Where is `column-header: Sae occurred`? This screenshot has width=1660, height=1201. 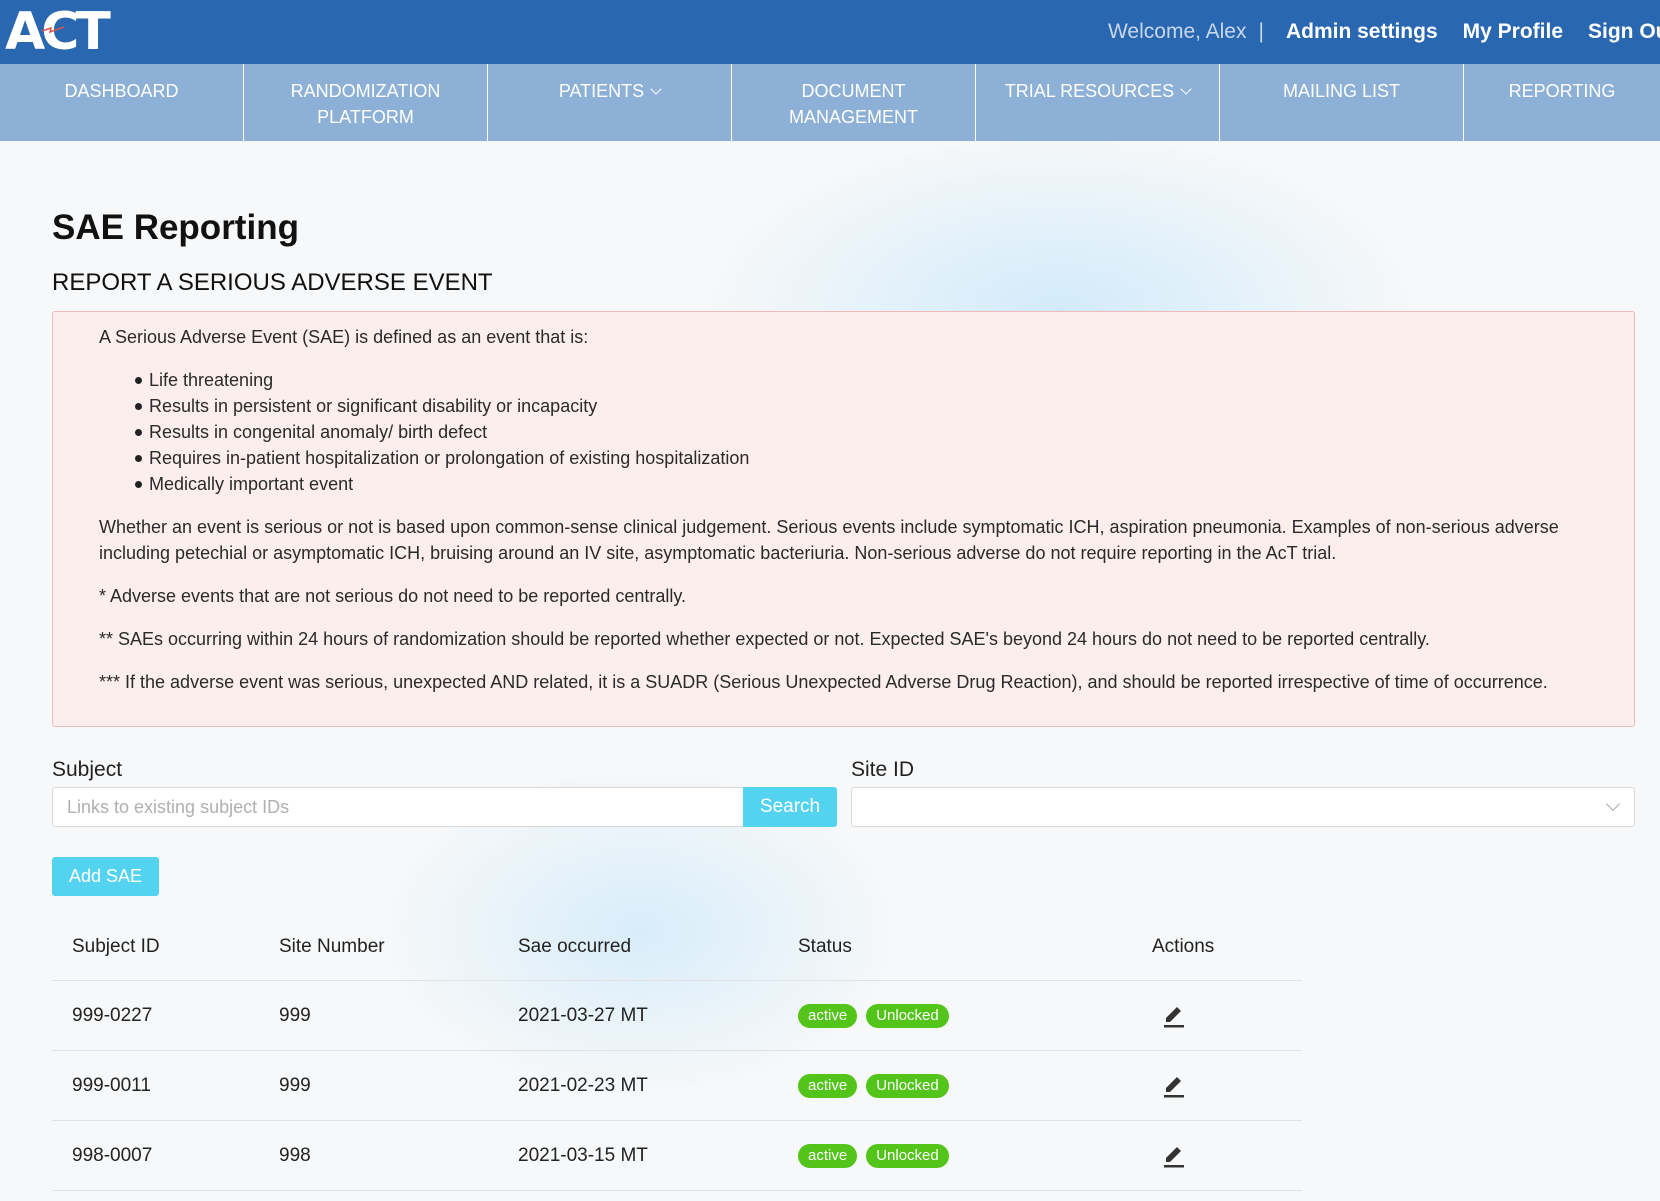 column-header: Sae occurred is located at coordinates (575, 946).